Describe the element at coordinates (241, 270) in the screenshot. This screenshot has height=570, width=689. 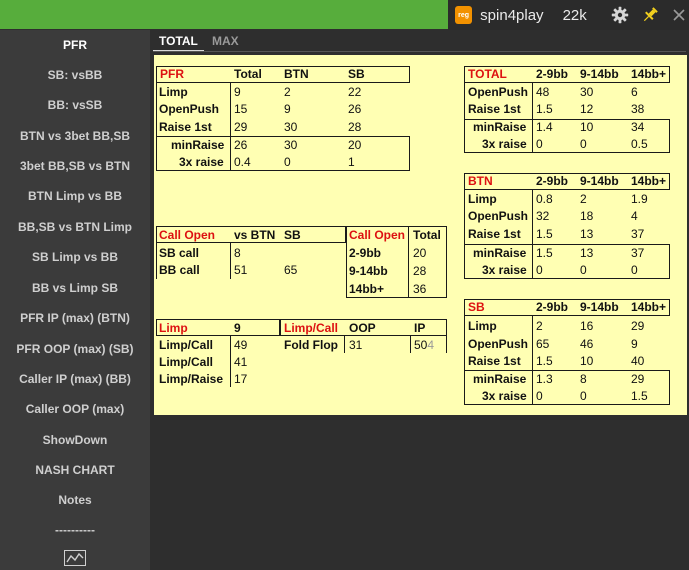
I see `table-cell: 51` at that location.